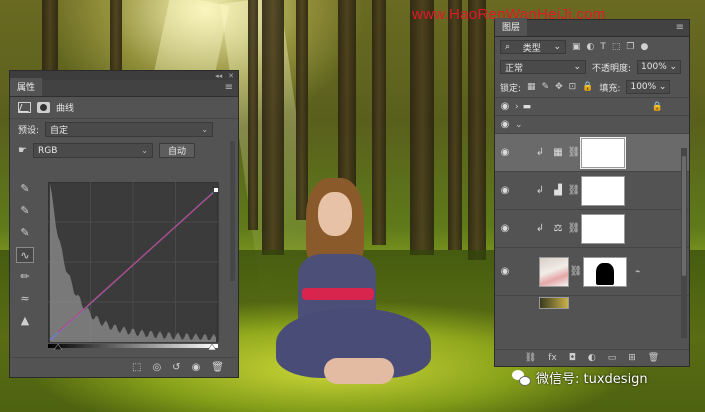  Describe the element at coordinates (218, 76) in the screenshot. I see `collapse-icon: ◂◂` at that location.